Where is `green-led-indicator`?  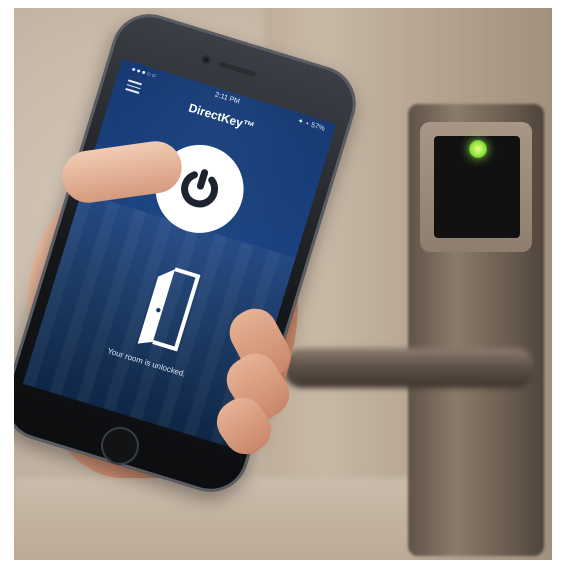 green-led-indicator is located at coordinates (478, 149).